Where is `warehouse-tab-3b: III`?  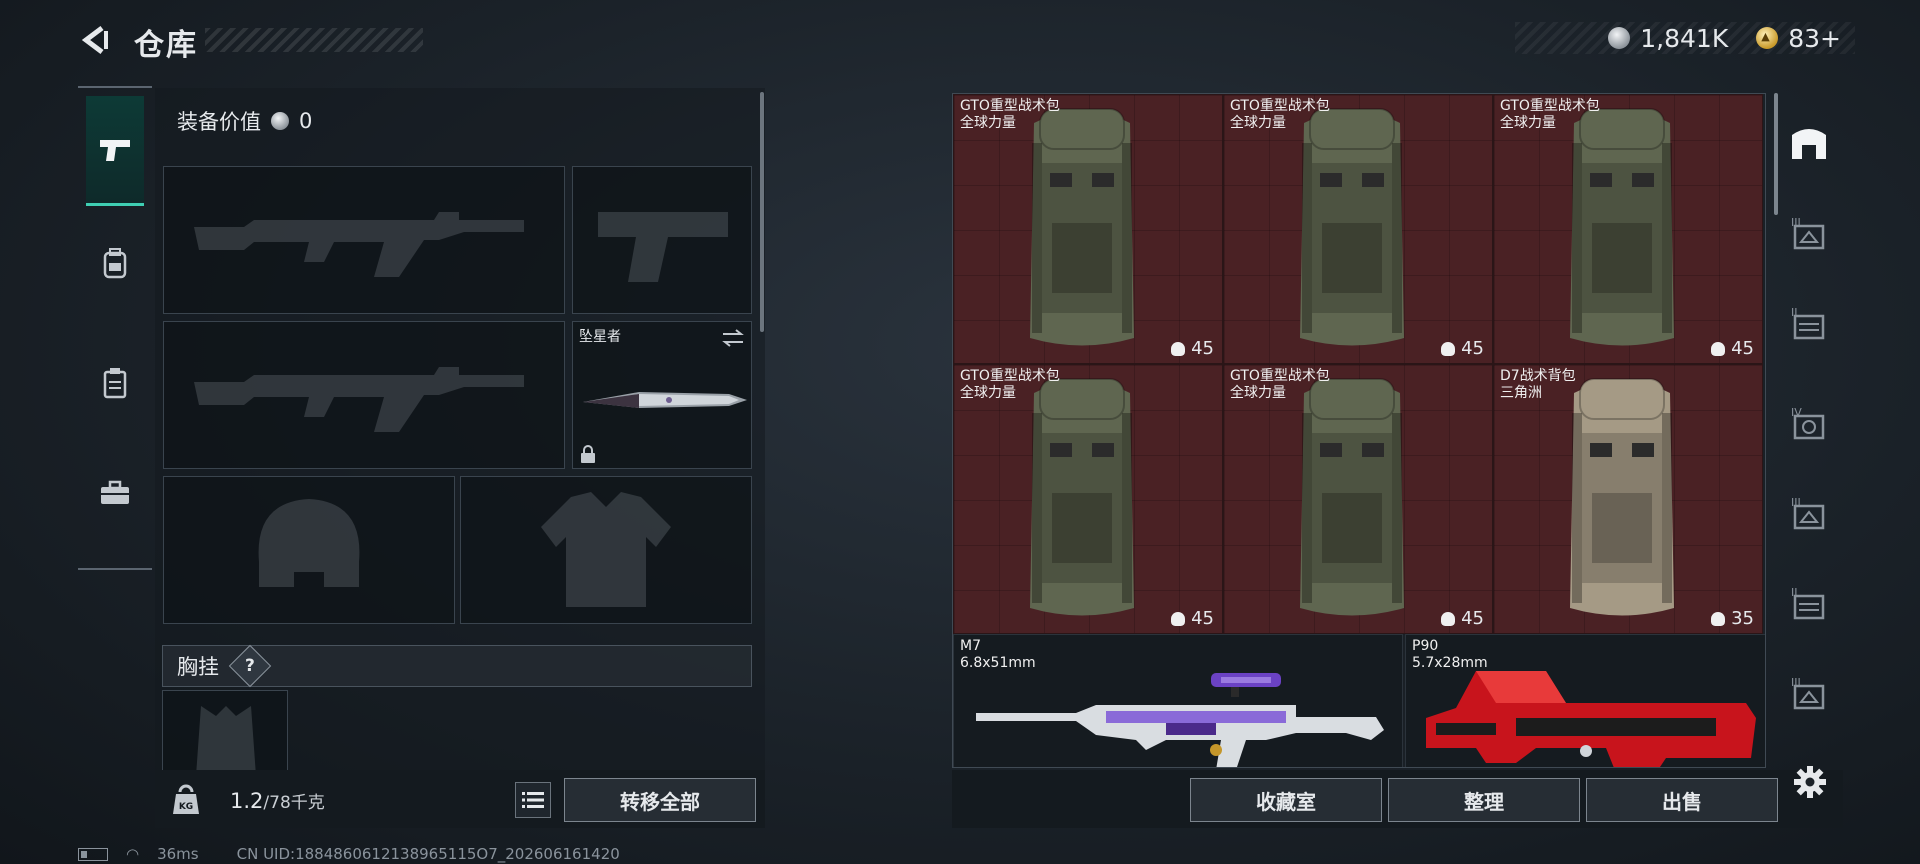 warehouse-tab-3b: III is located at coordinates (1809, 512).